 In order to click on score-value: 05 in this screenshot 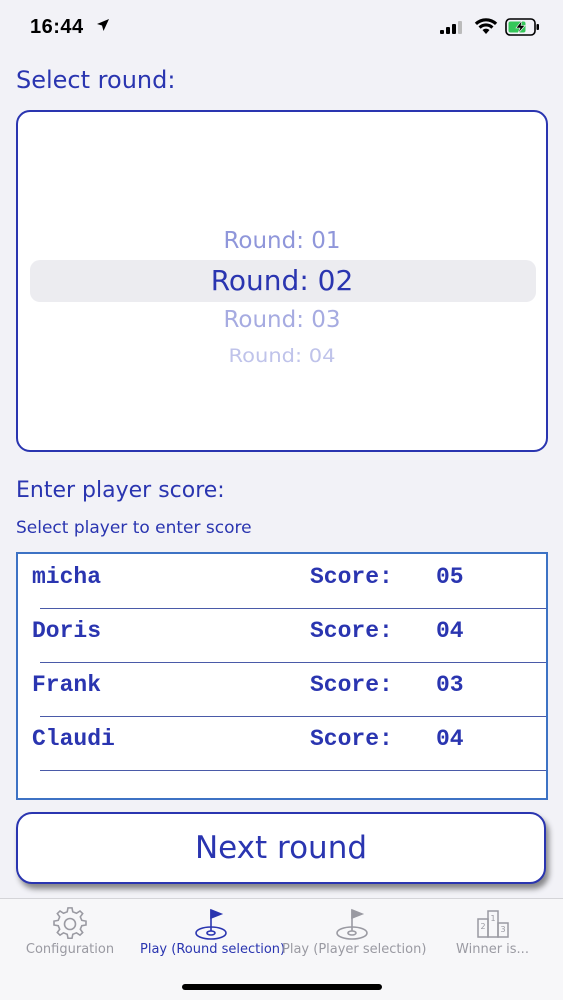, I will do `click(450, 577)`.